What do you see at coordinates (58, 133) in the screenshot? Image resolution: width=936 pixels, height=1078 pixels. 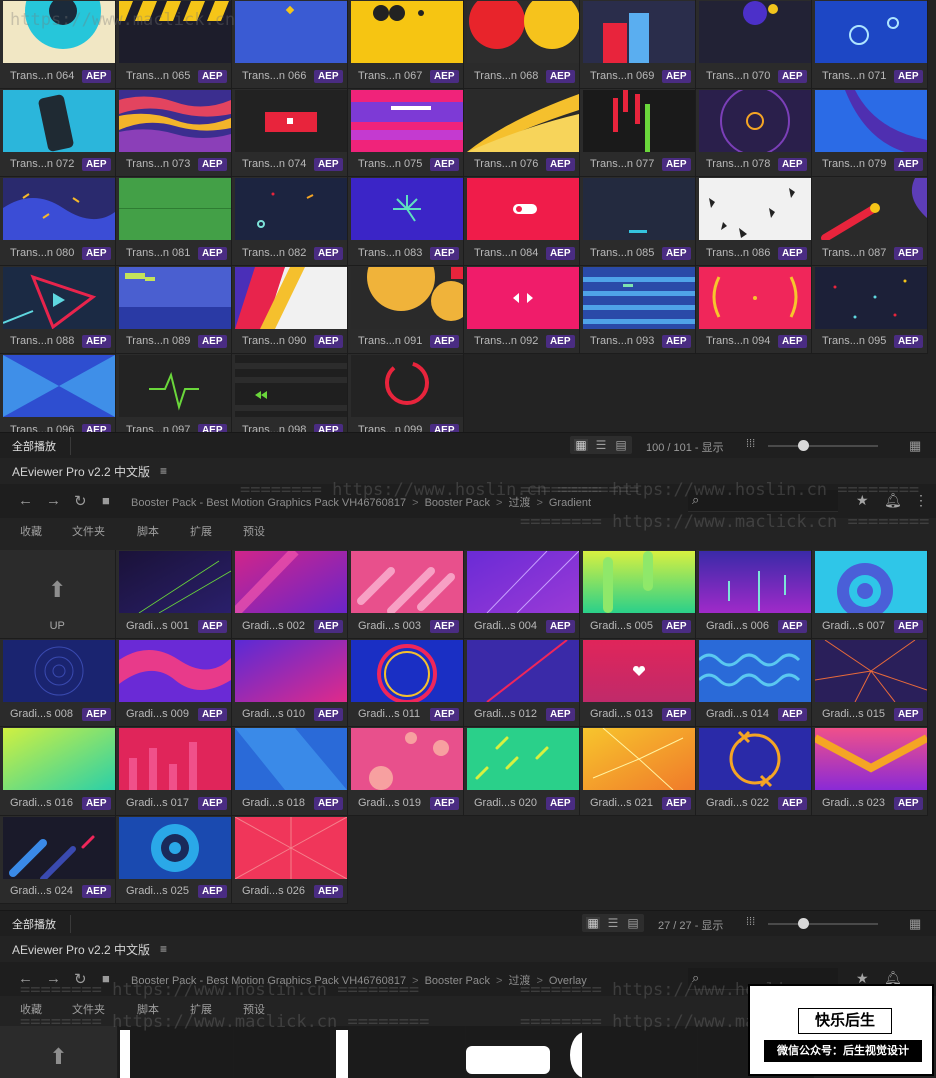 I see `thumbnail-card: Trans...n 072 AEP` at bounding box center [58, 133].